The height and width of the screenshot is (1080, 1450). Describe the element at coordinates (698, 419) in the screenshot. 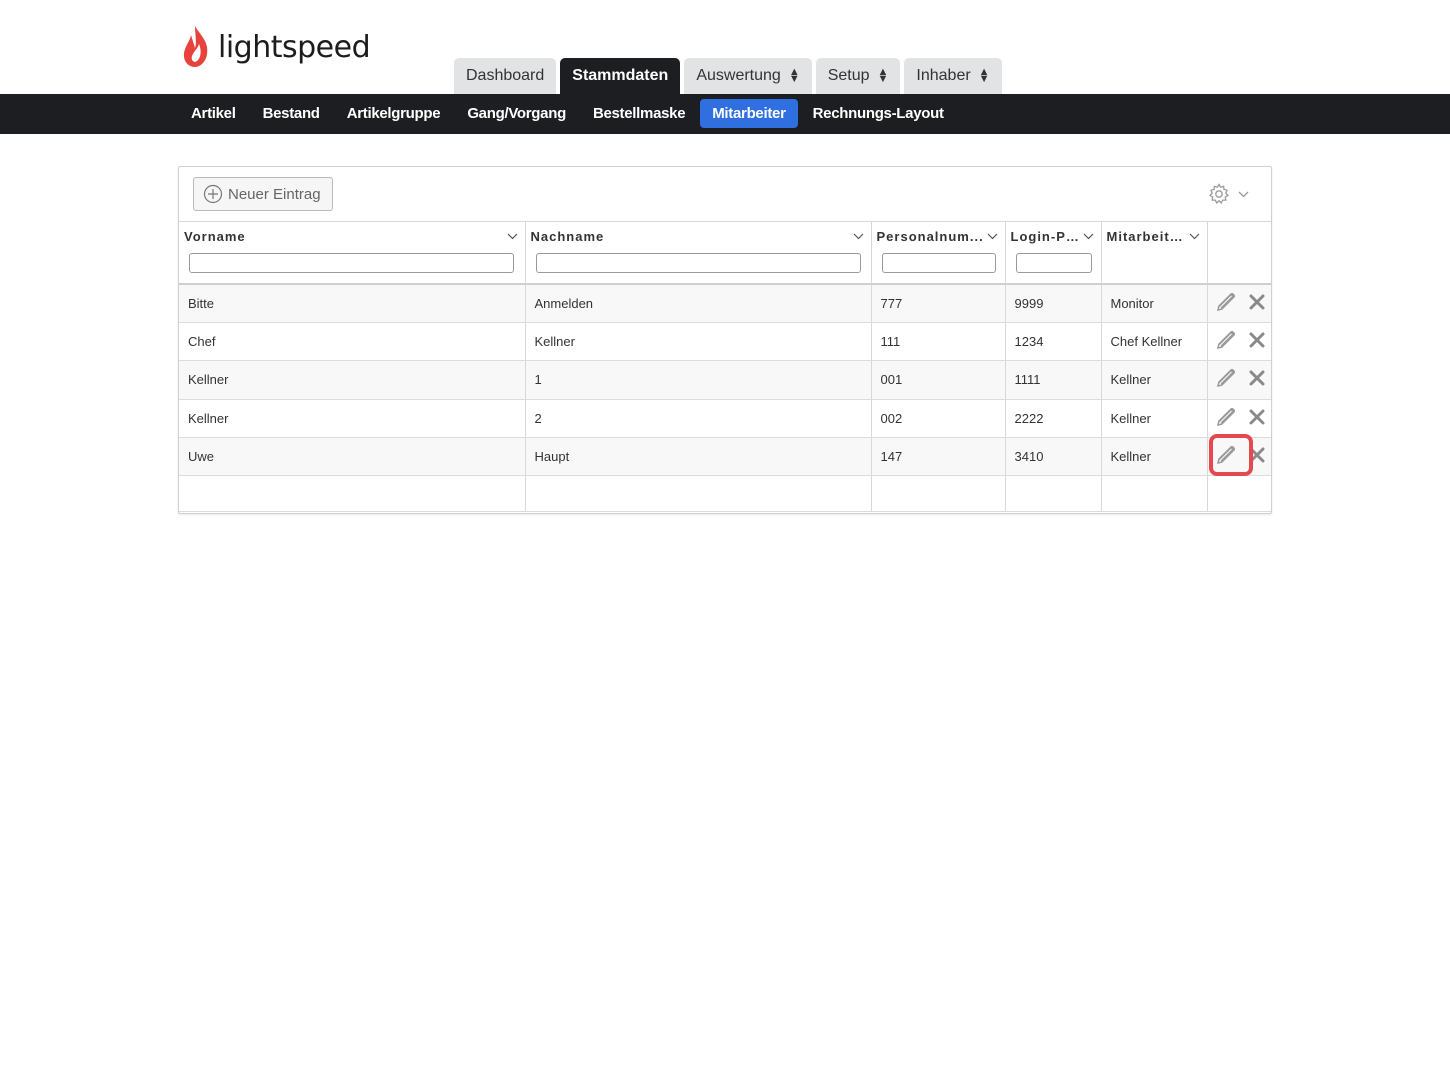

I see `table-cell: 2` at that location.